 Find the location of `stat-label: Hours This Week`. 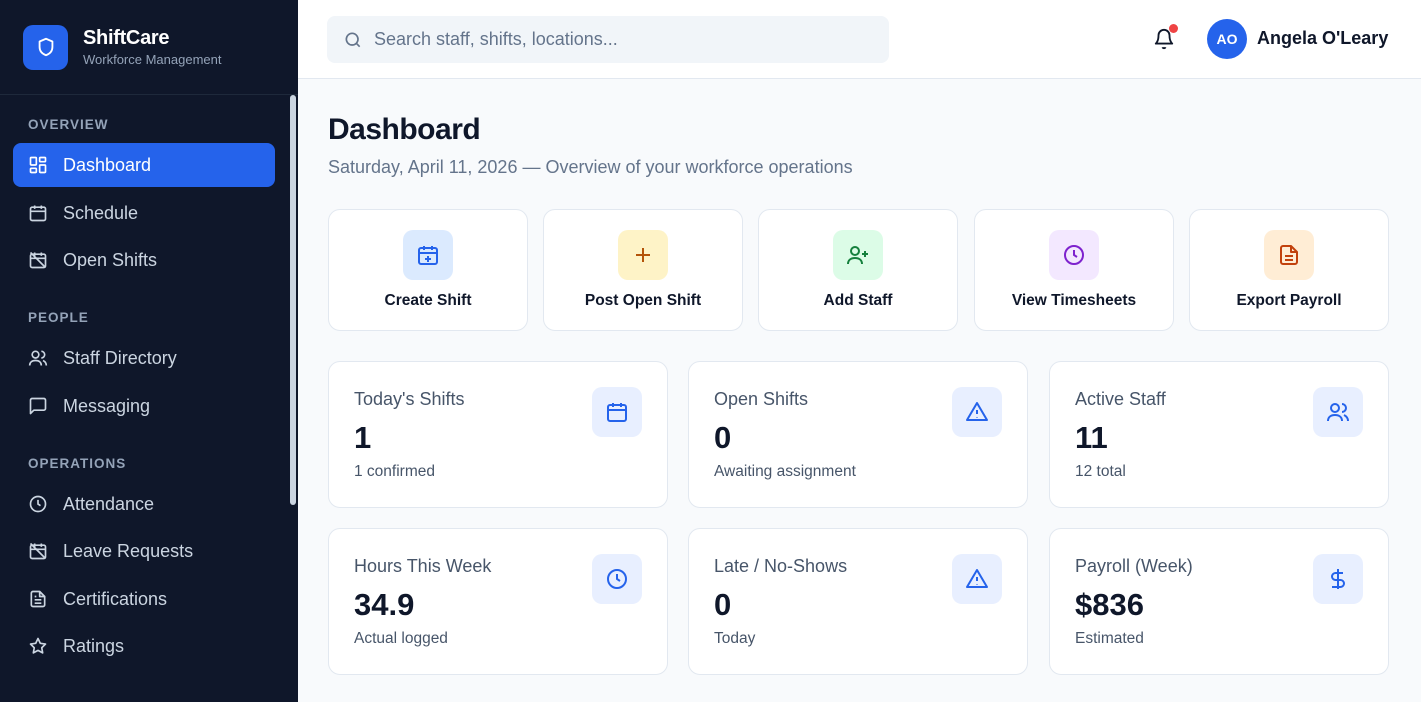

stat-label: Hours This Week is located at coordinates (423, 566).